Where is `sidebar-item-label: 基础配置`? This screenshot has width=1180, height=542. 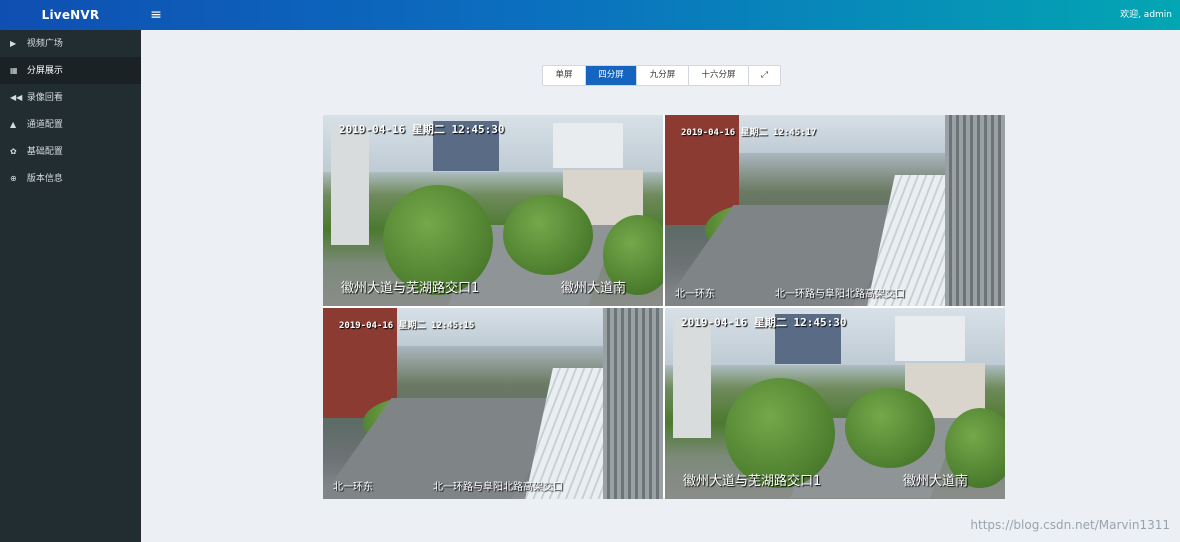
sidebar-item-label: 基础配置 is located at coordinates (44, 152).